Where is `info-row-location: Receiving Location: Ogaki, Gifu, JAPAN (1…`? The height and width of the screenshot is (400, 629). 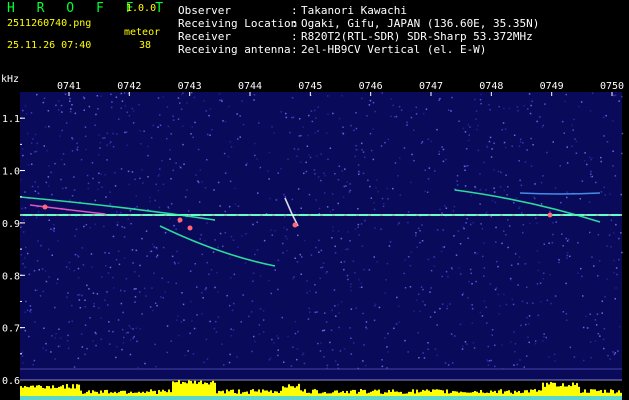 info-row-location: Receiving Location: Ogaki, Gifu, JAPAN (1… is located at coordinates (359, 23).